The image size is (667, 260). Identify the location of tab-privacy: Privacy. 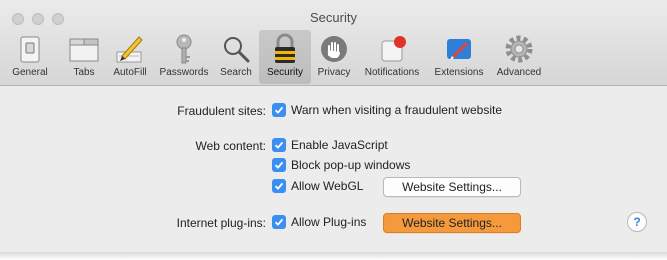
(334, 57).